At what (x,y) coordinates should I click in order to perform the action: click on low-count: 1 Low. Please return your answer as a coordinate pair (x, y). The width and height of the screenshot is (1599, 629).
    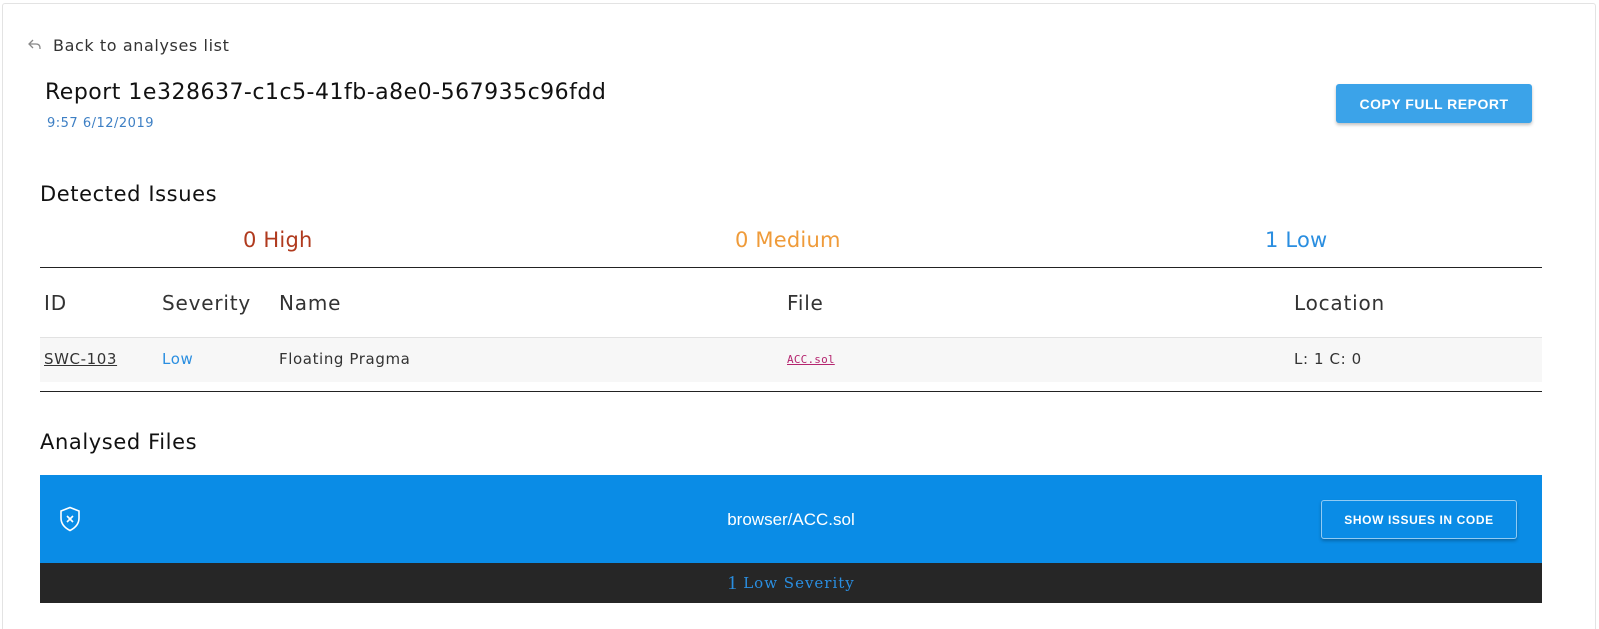
    Looking at the image, I should click on (1296, 240).